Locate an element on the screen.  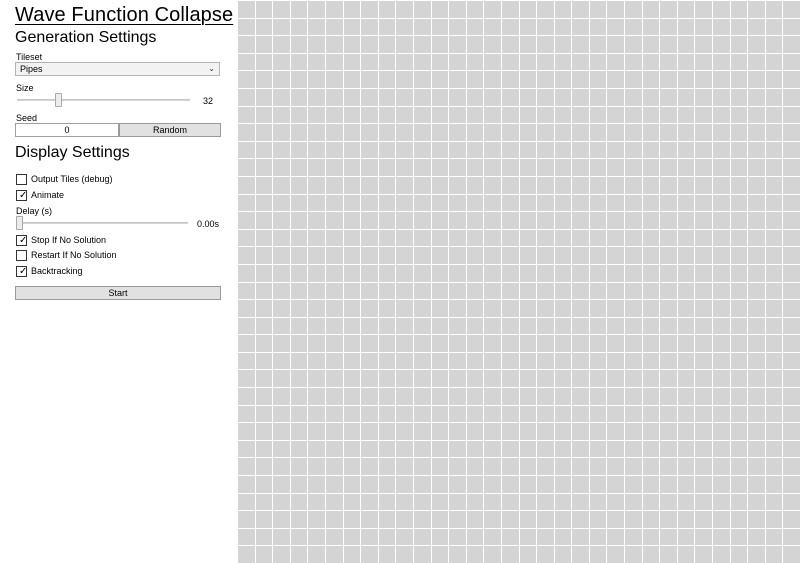
output-tiles-checkbox-box is located at coordinates (21, 179).